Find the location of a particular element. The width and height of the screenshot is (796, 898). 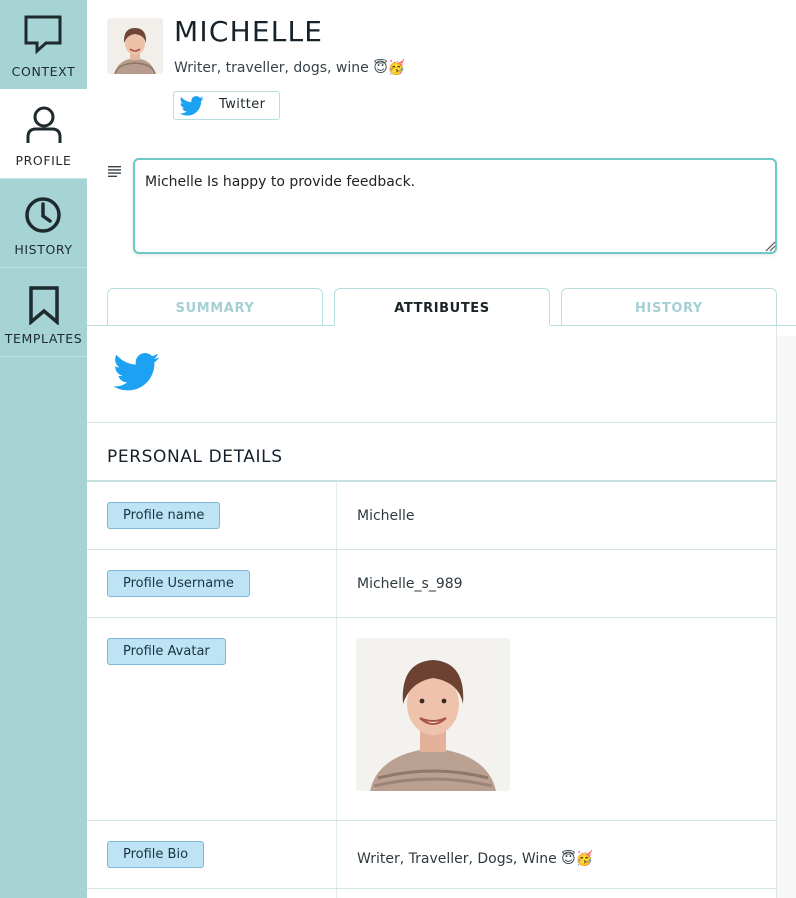

sidebar-item-templates: TEMPLATES is located at coordinates (43, 312).